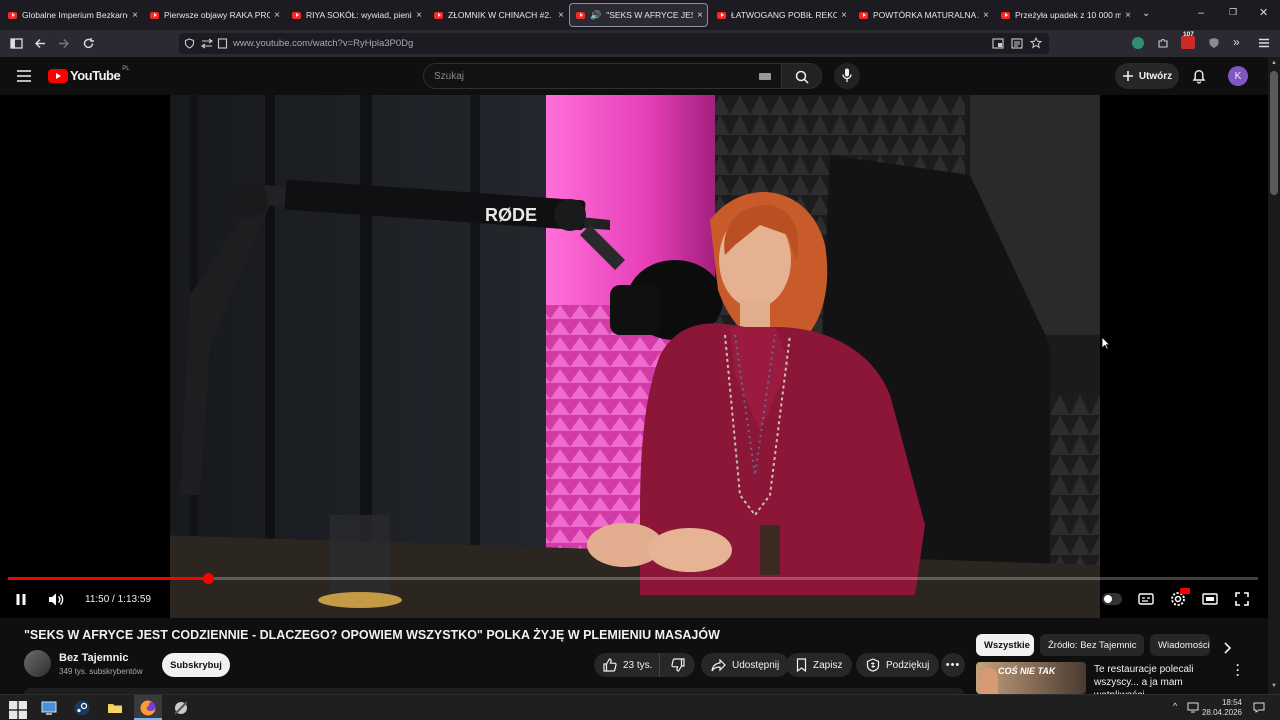  Describe the element at coordinates (208, 578) in the screenshot. I see `progress-scrubber` at that location.